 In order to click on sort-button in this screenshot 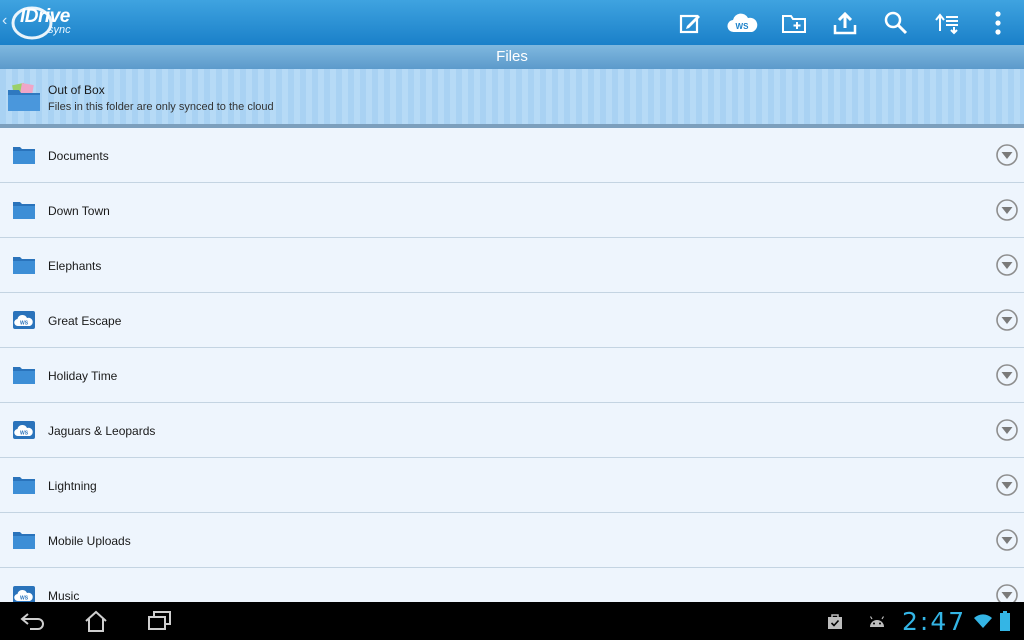, I will do `click(947, 23)`.